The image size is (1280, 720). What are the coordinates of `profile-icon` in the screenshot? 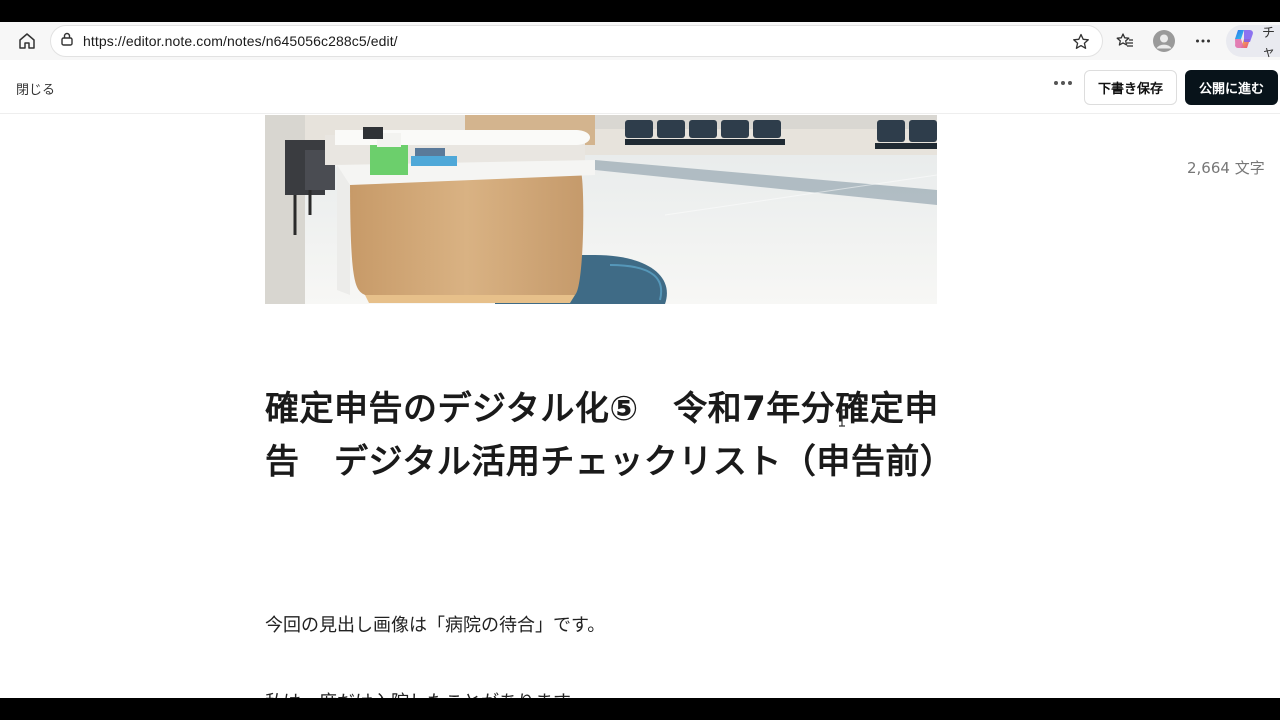 It's located at (1164, 41).